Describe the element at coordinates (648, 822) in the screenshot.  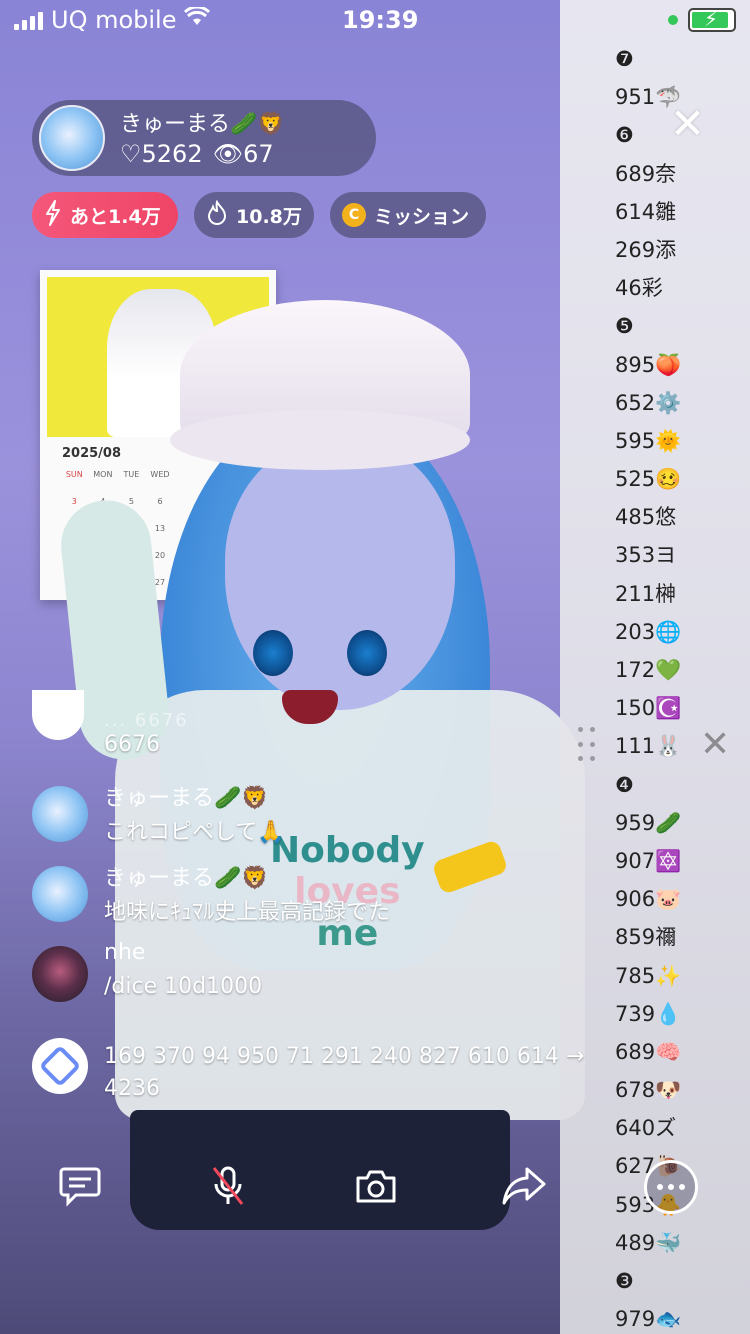
I see `ranking-entry: 959🥒` at that location.